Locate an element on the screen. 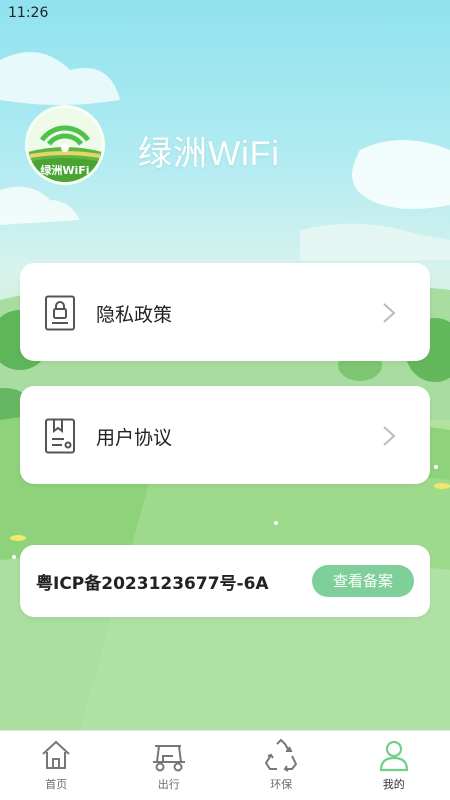 The image size is (450, 800). lock-document-icon is located at coordinates (60, 313).